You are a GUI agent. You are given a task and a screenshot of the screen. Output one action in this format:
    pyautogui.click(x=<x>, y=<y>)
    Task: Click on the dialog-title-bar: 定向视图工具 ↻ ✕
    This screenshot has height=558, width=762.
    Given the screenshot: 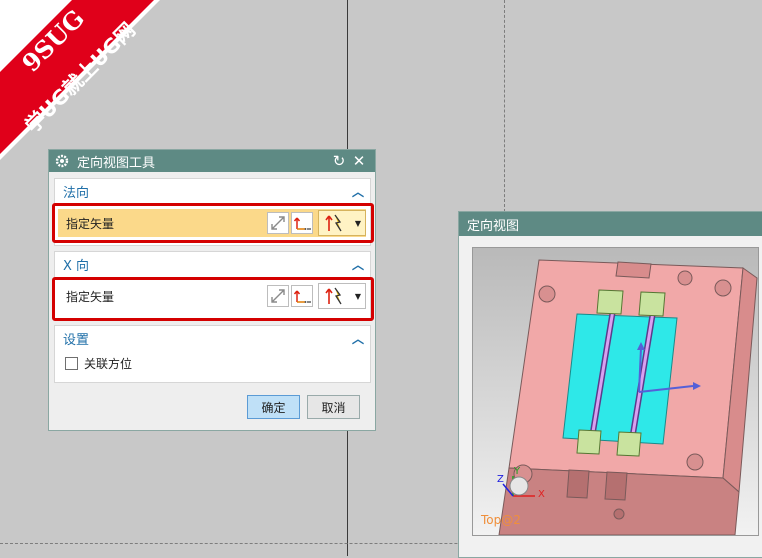 What is the action you would take?
    pyautogui.click(x=212, y=161)
    